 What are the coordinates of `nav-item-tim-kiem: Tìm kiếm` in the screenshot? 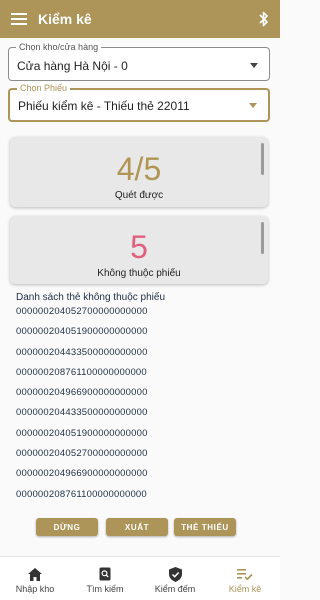 It's located at (105, 578).